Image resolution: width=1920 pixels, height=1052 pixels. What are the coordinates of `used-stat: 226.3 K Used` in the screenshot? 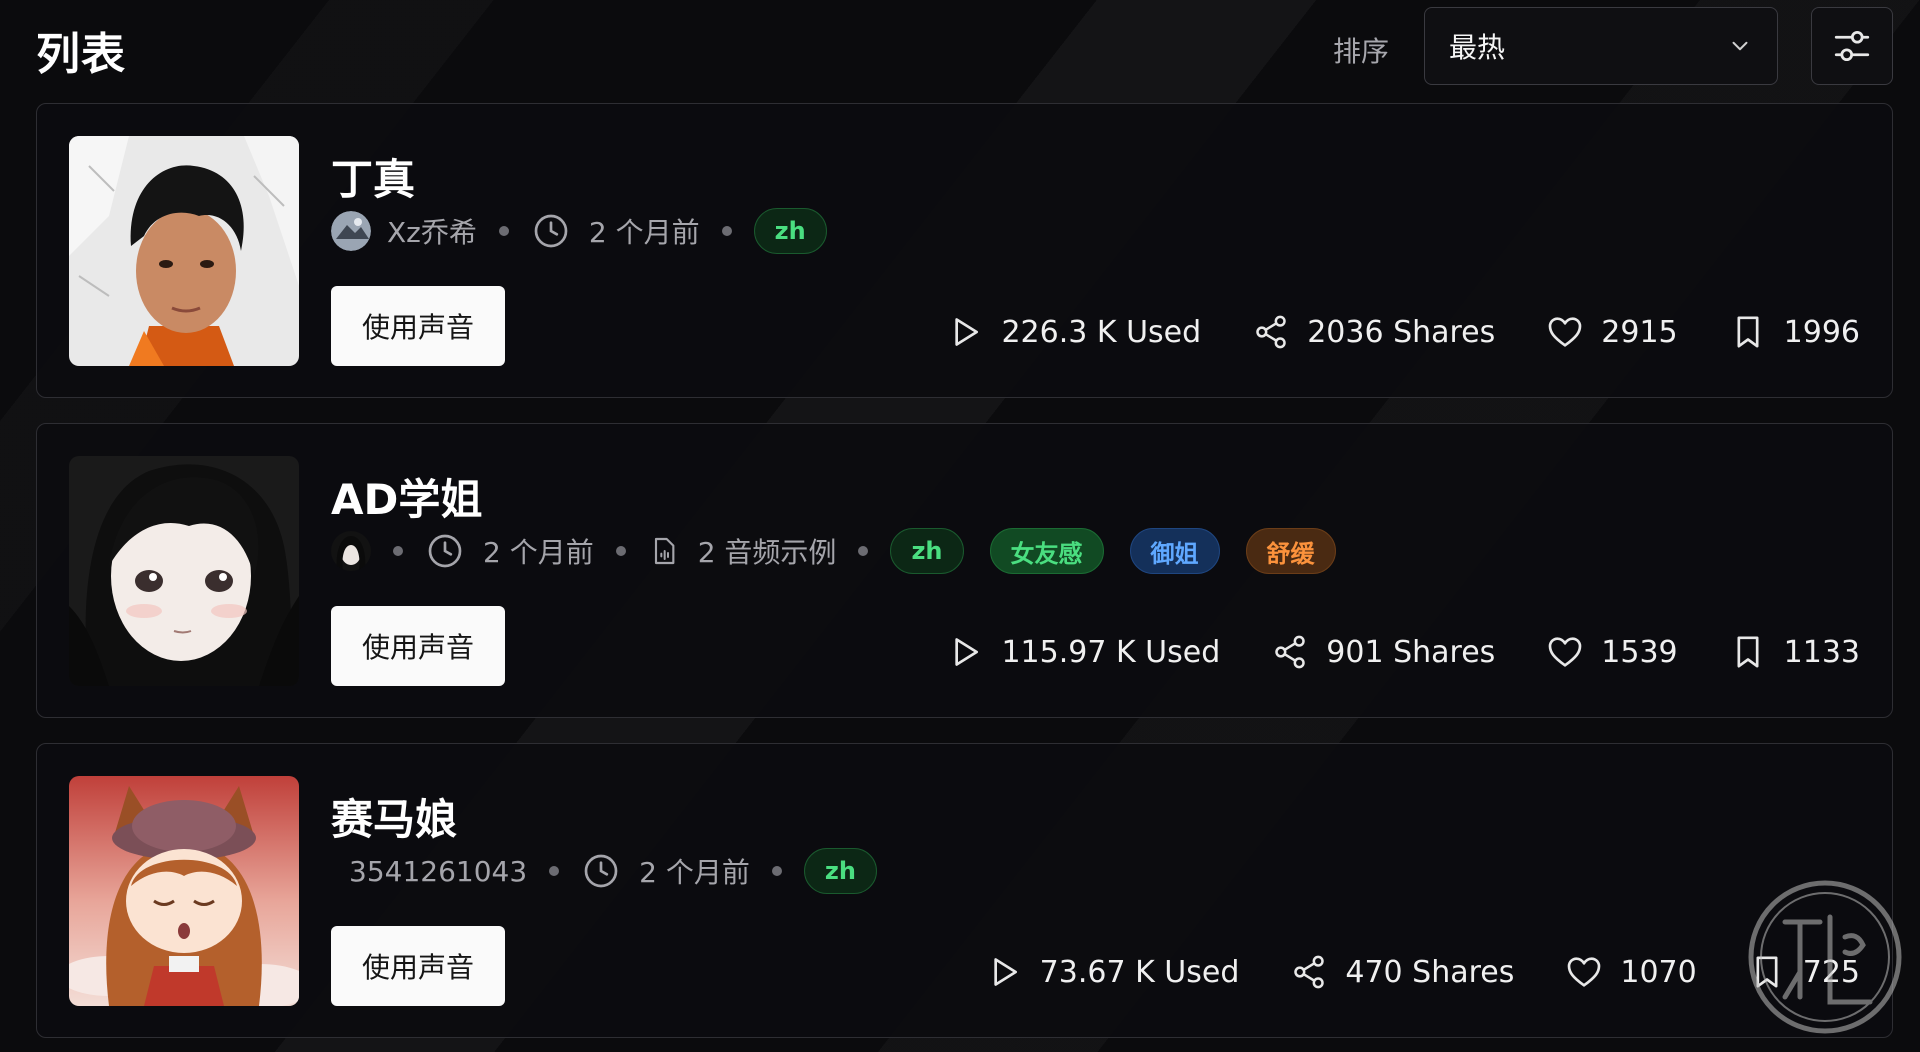 It's located at (1073, 332).